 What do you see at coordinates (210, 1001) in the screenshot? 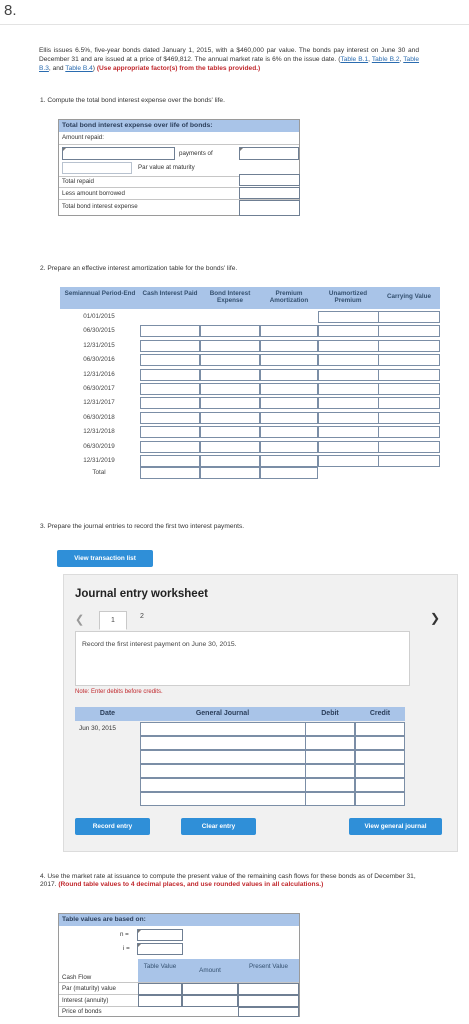
I see `interest-amount-input` at bounding box center [210, 1001].